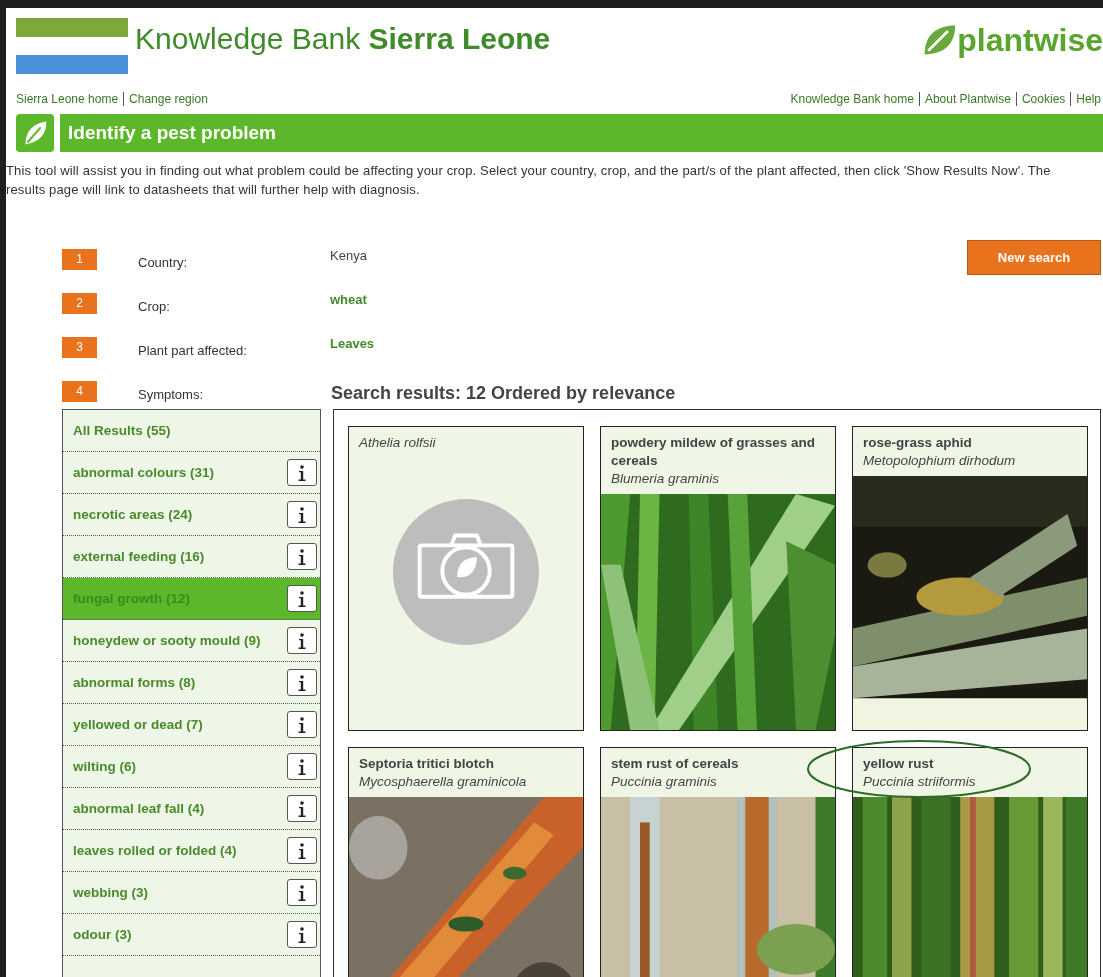  Describe the element at coordinates (398, 443) in the screenshot. I see `scientific-name: Athelia rolfsii` at that location.